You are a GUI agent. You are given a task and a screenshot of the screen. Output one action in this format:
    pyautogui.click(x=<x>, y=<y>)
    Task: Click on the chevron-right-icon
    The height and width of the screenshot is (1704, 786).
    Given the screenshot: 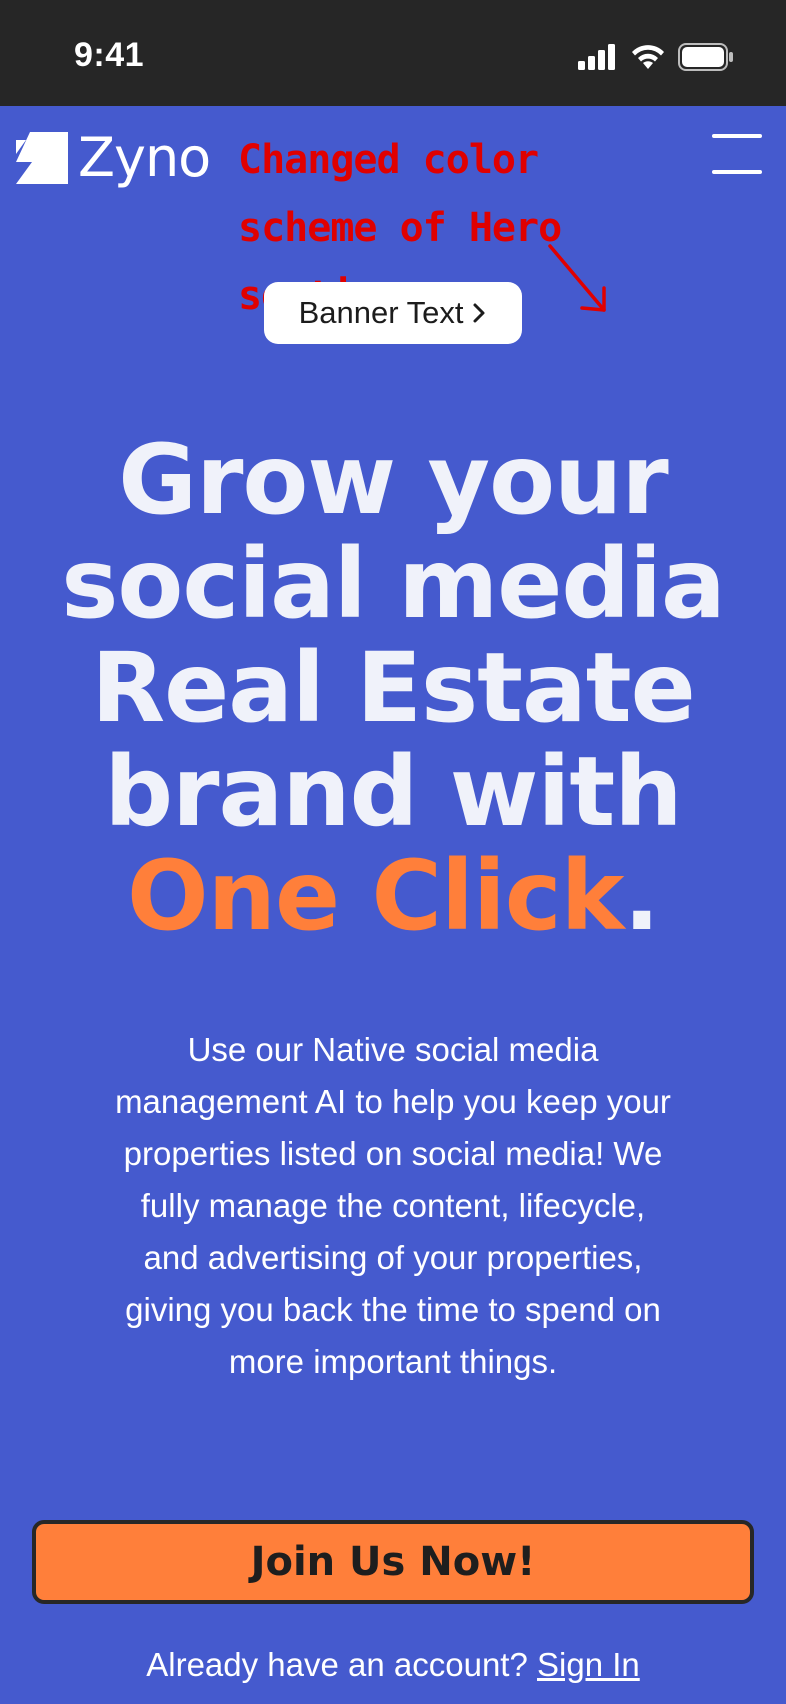 What is the action you would take?
    pyautogui.click(x=479, y=313)
    